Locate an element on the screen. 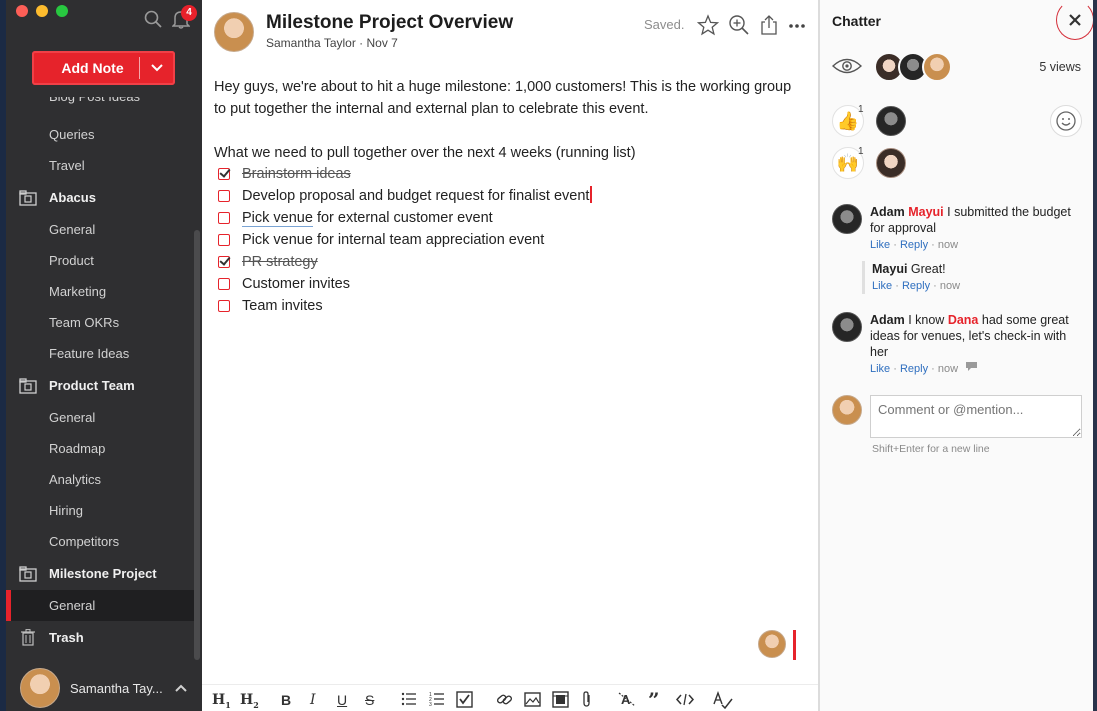  star-icon is located at coordinates (708, 25).